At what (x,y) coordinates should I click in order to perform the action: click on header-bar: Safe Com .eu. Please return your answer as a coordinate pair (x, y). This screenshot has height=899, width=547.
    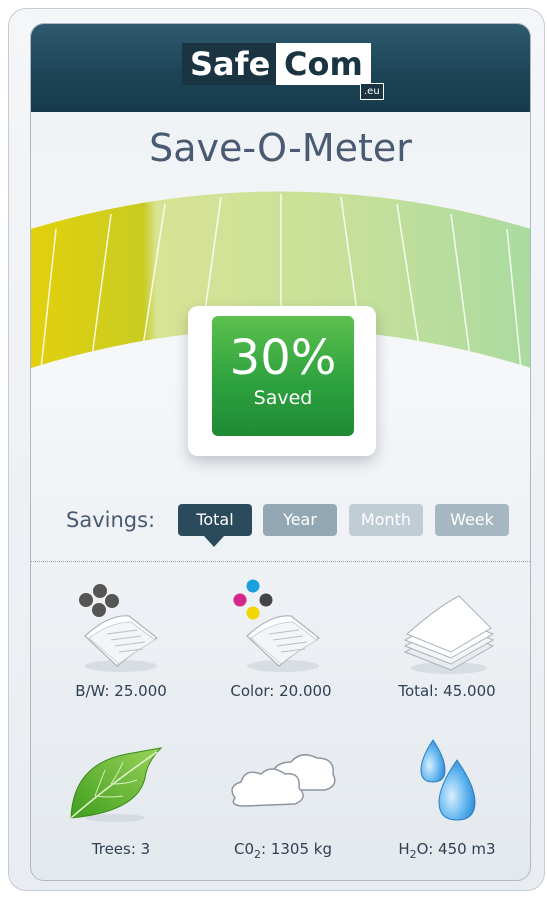
    Looking at the image, I should click on (280, 68).